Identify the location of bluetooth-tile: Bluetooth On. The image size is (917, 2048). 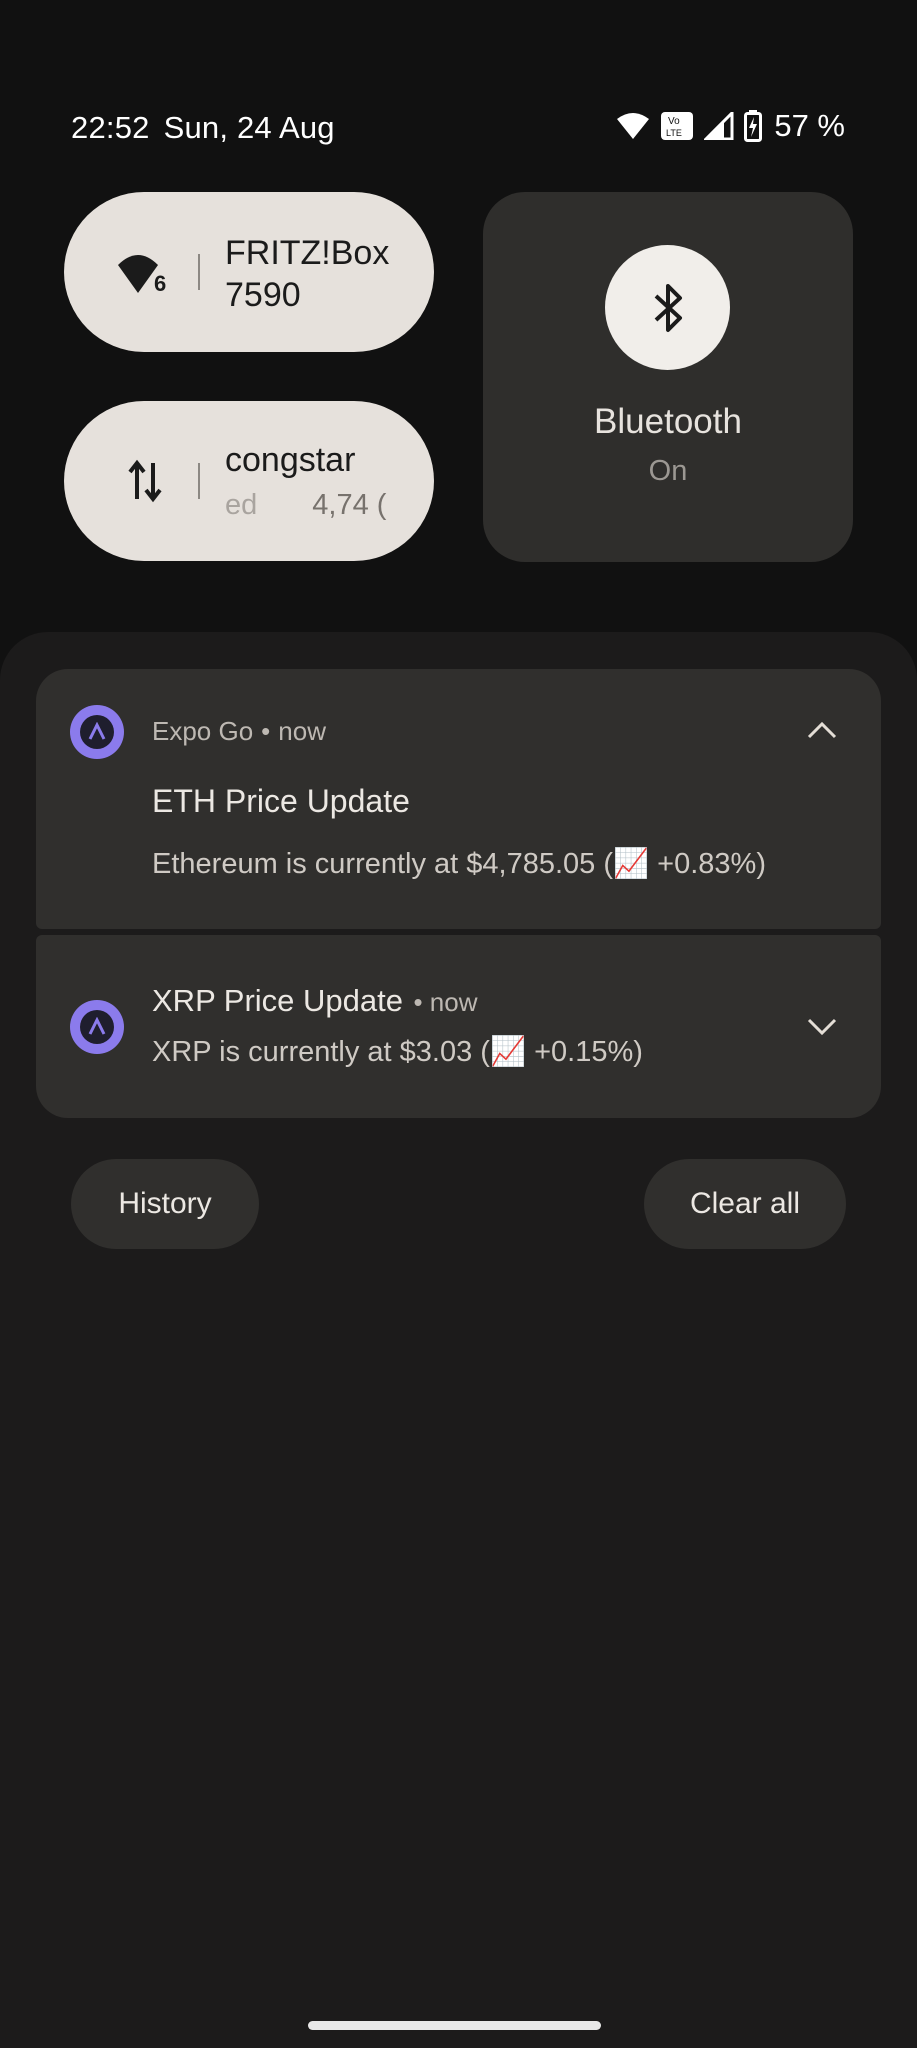
(668, 377).